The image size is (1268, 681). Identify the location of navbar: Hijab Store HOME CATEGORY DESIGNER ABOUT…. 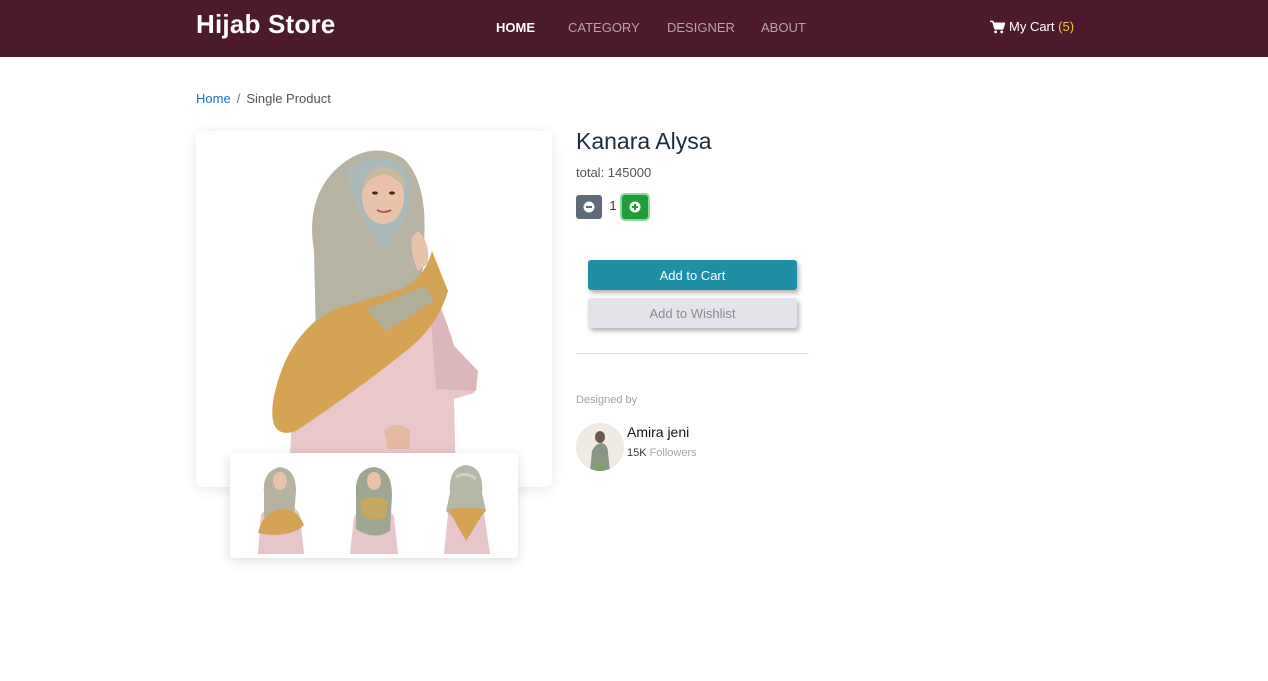
(634, 28).